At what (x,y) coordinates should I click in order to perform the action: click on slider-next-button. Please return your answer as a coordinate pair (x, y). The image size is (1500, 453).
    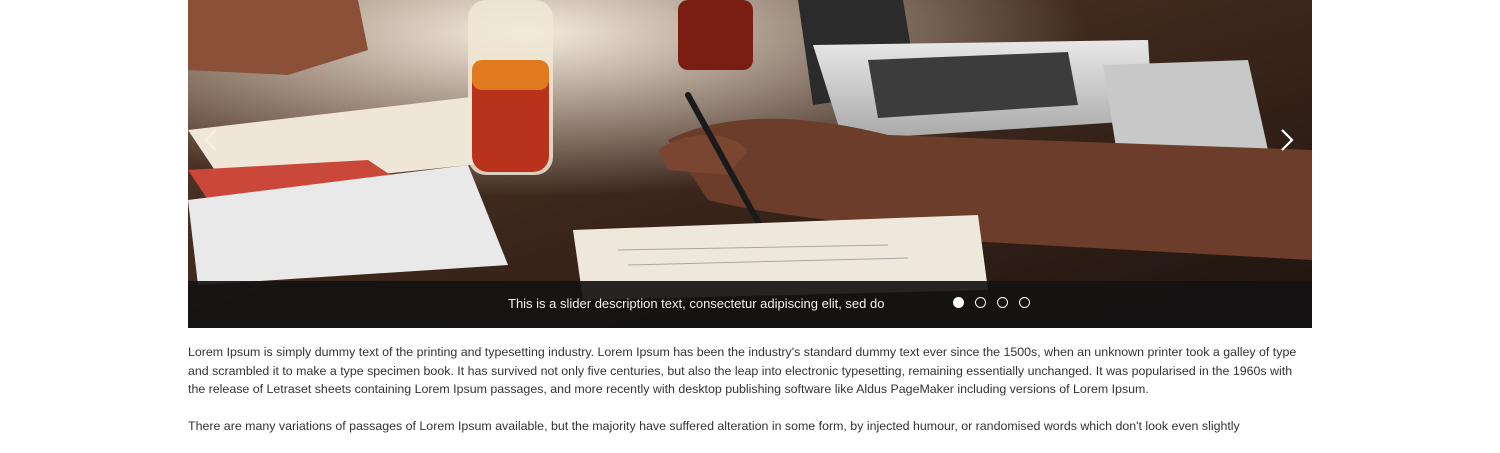
    Looking at the image, I should click on (1287, 140).